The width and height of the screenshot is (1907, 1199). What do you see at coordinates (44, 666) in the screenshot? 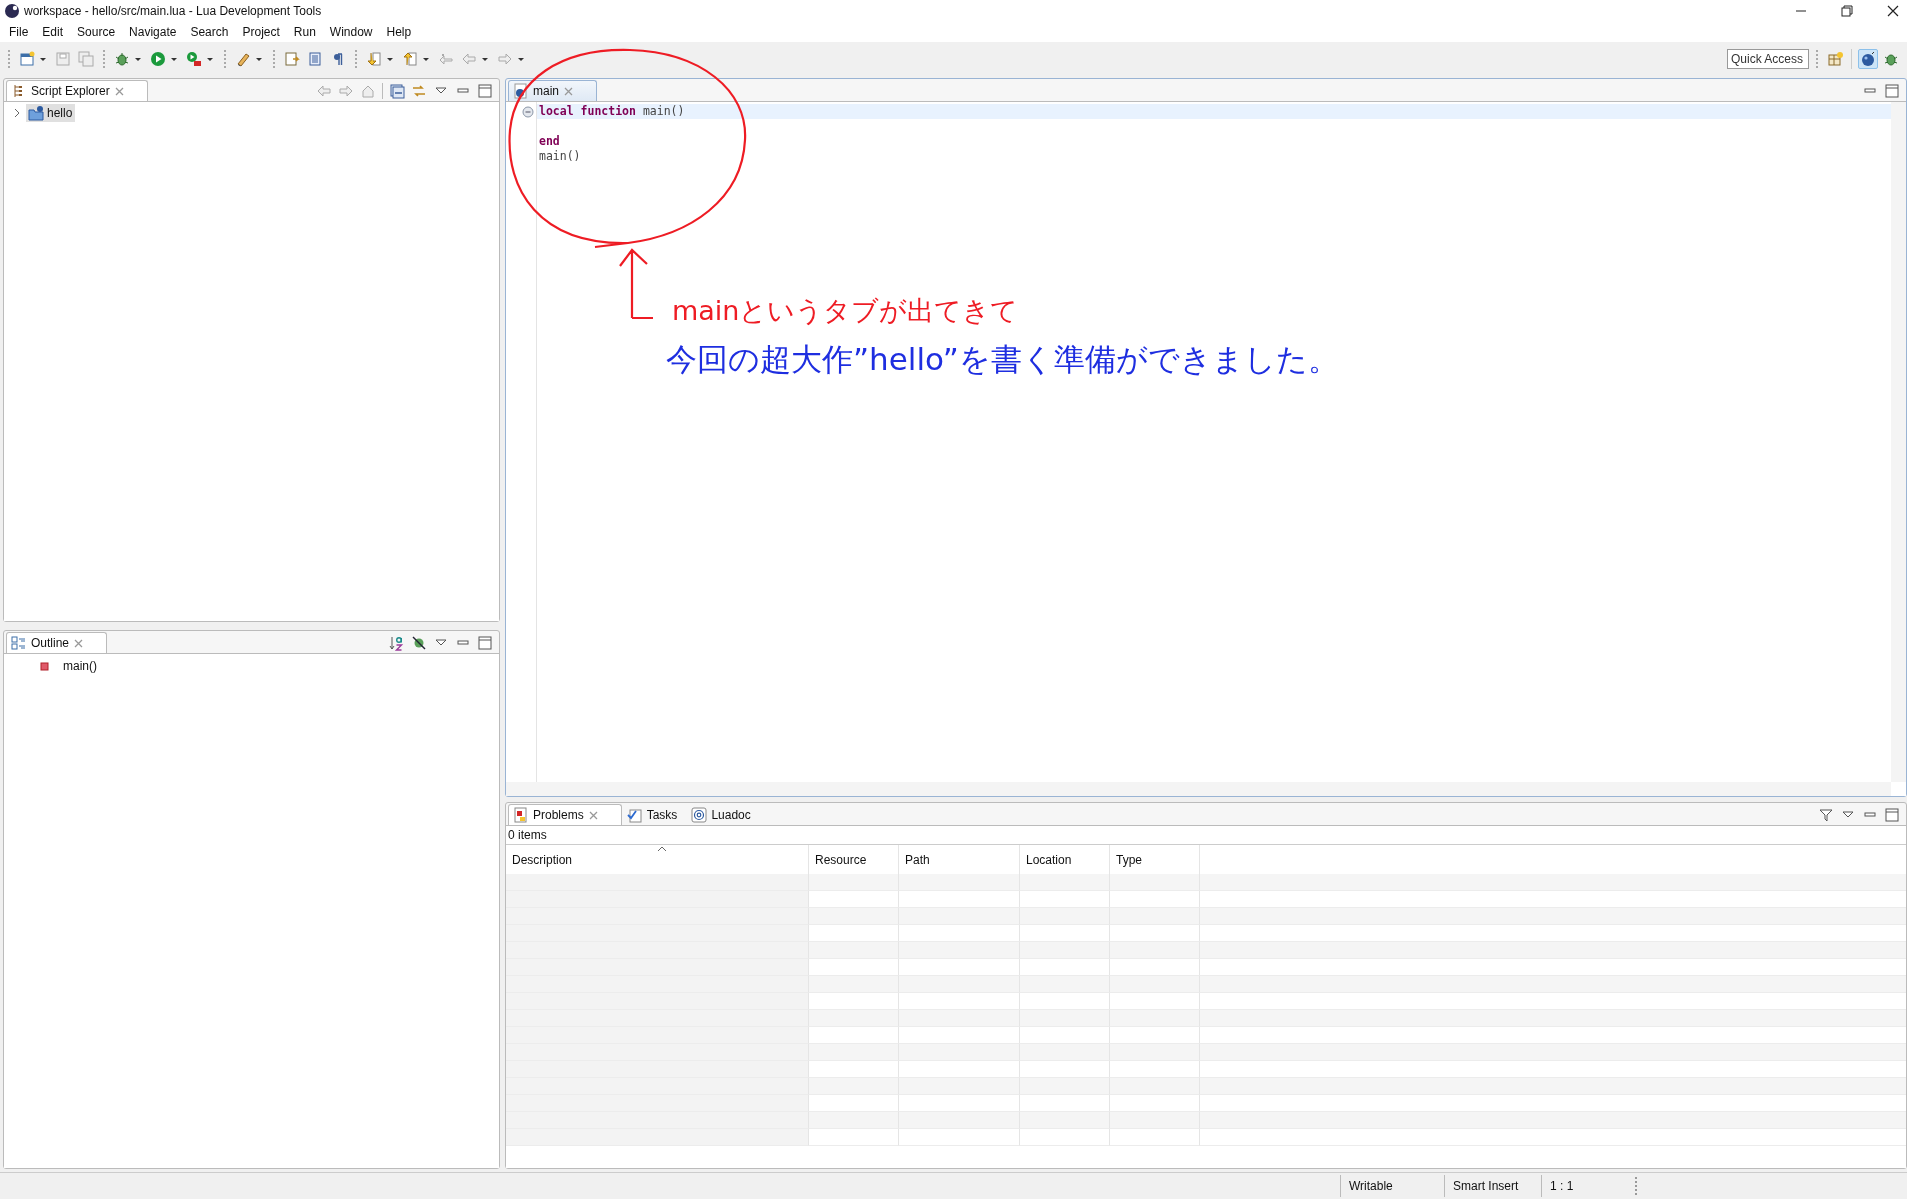
I see `function-icon` at bounding box center [44, 666].